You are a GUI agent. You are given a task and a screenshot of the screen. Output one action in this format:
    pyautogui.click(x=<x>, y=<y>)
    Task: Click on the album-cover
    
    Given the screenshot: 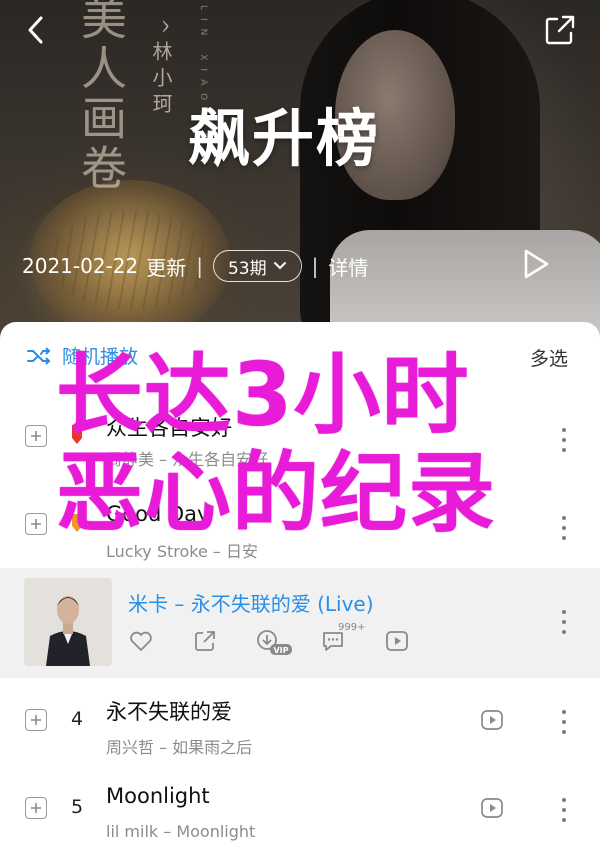 What is the action you would take?
    pyautogui.click(x=68, y=622)
    